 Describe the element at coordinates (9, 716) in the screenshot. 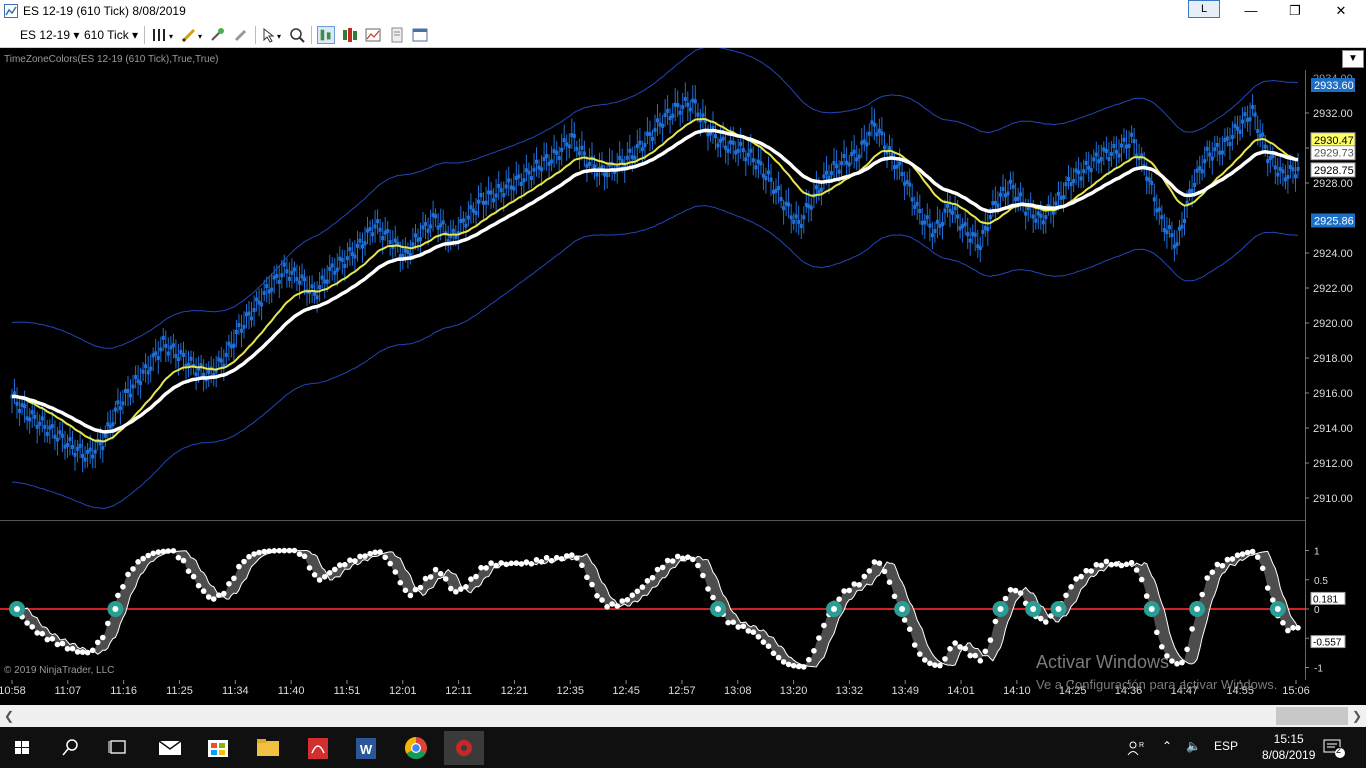

I see `scroll-left-icon: ❮` at that location.